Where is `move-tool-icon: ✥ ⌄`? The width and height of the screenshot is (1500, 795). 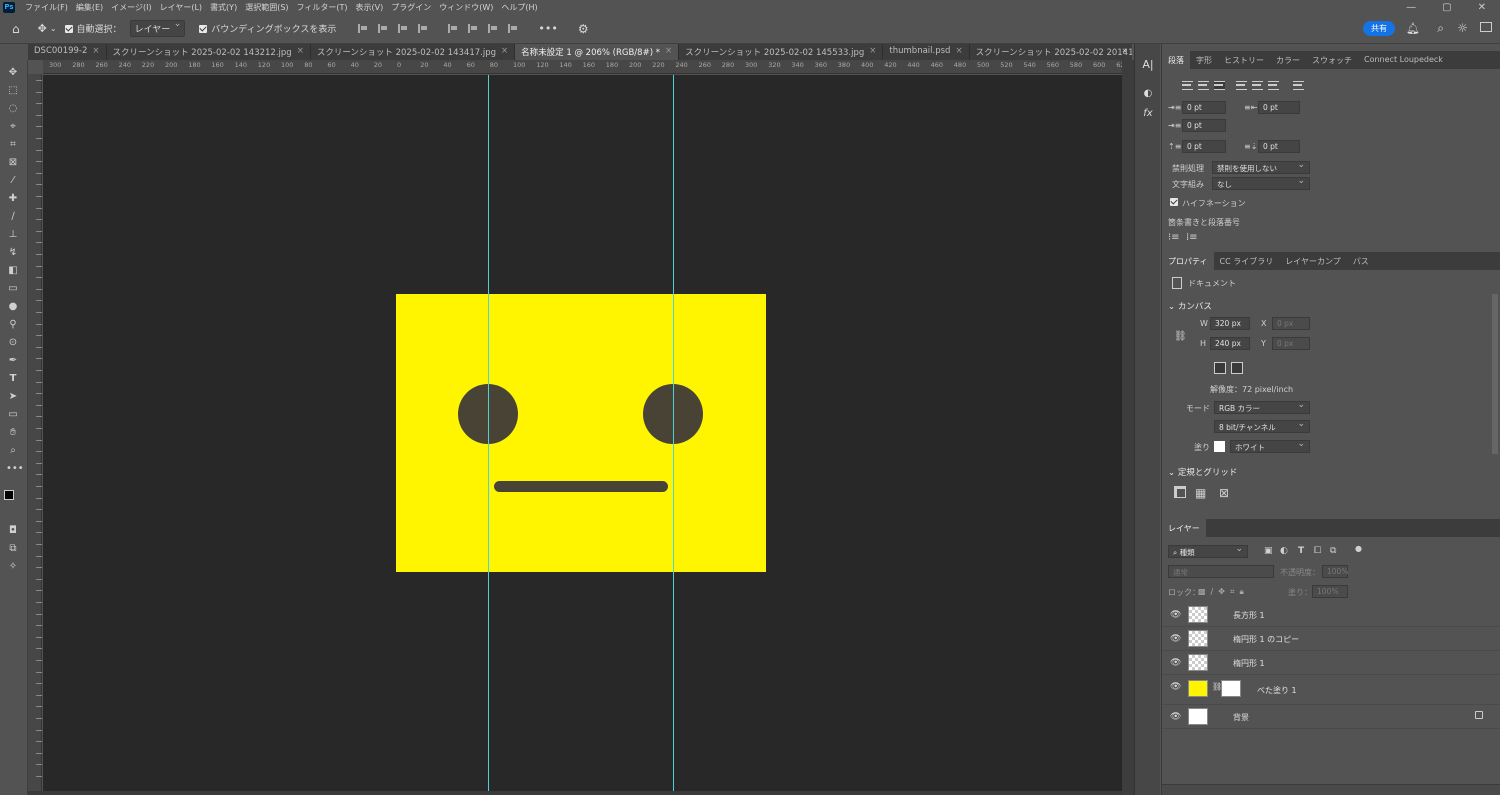
move-tool-icon: ✥ ⌄ is located at coordinates (47, 28).